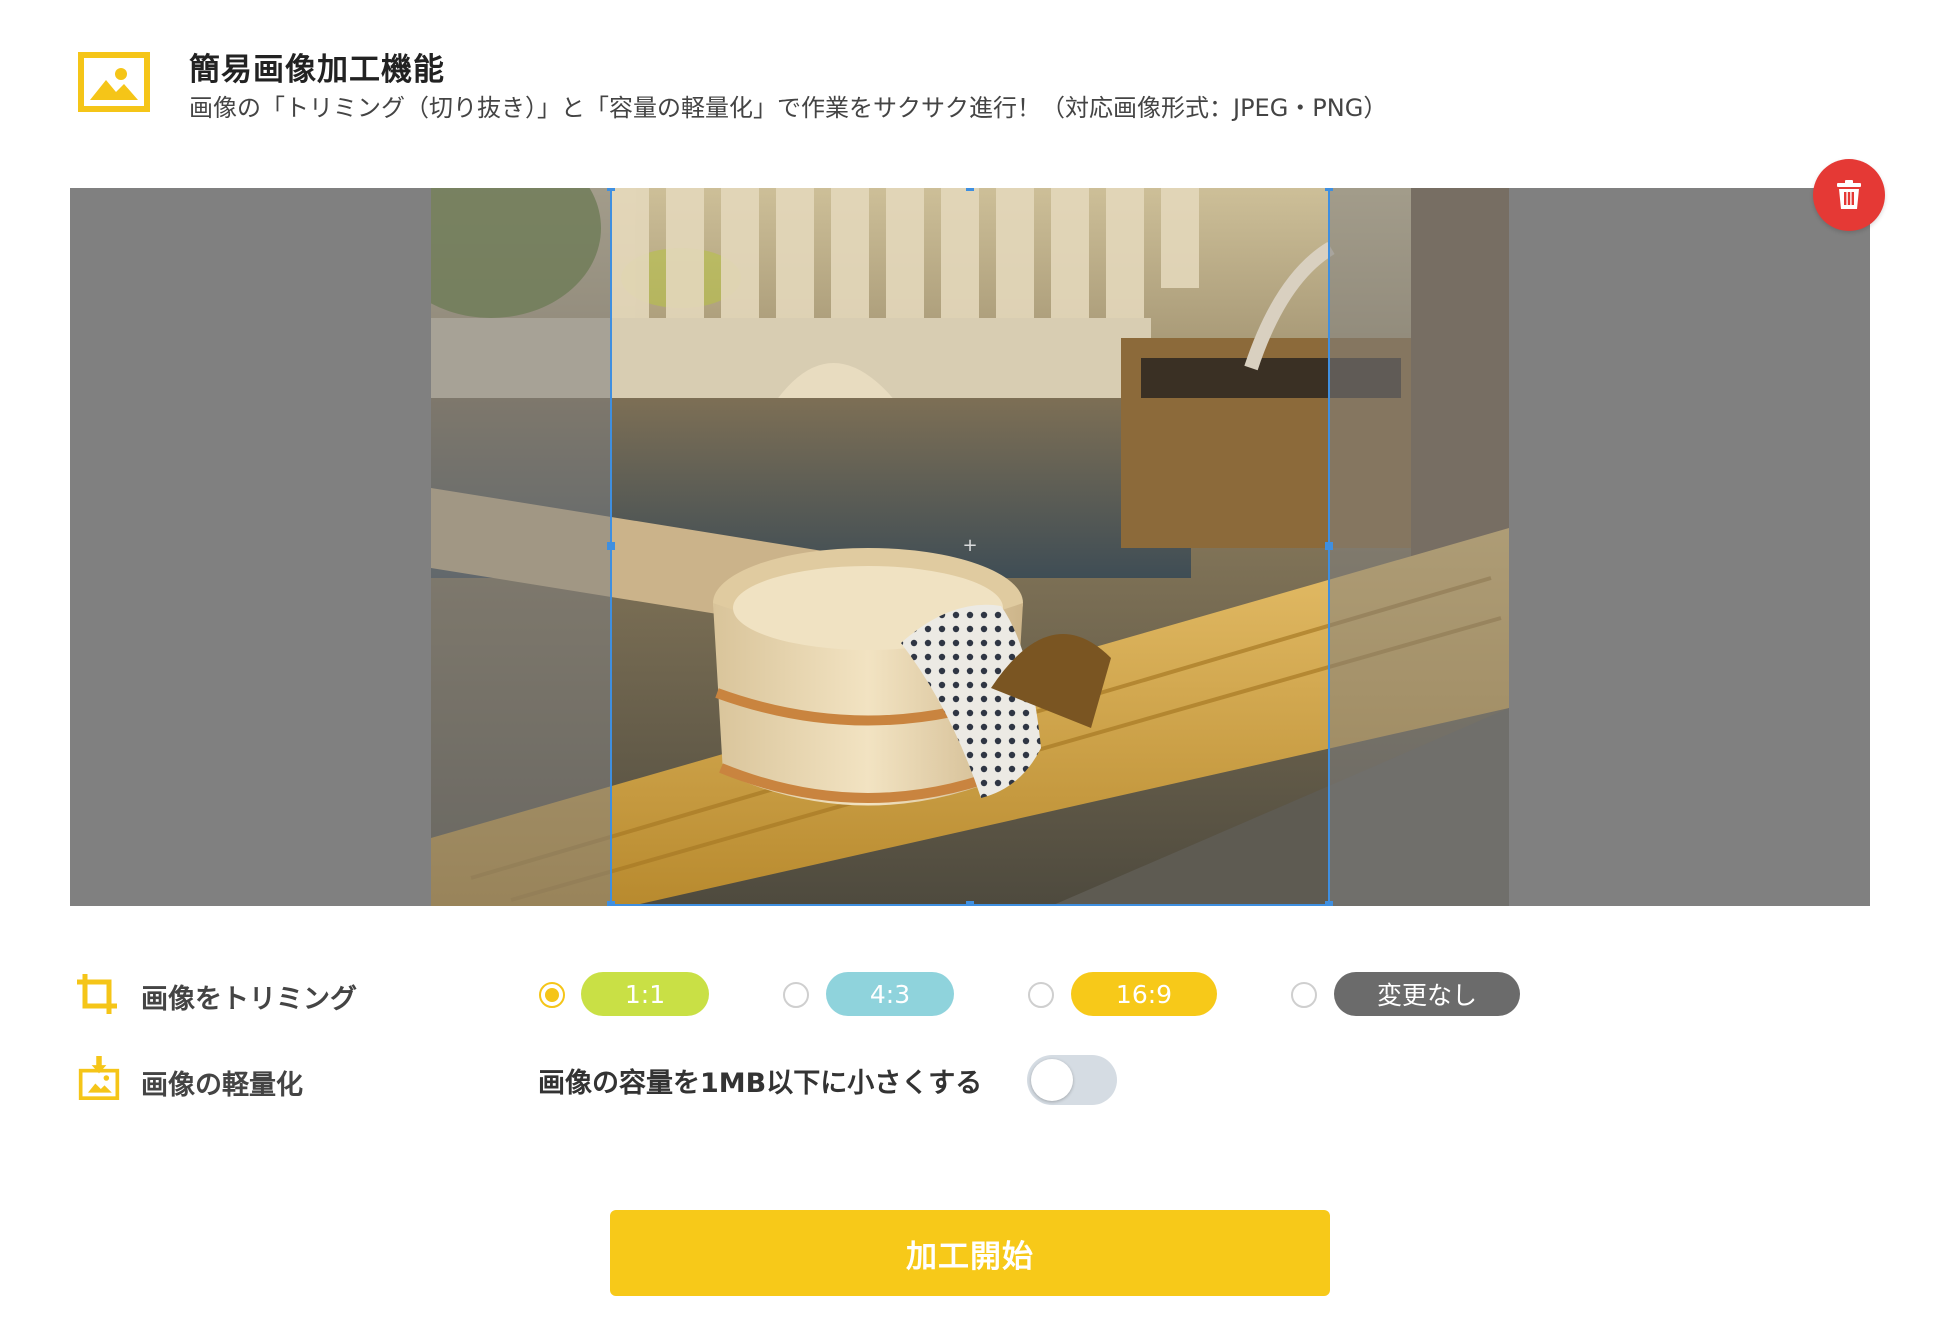  Describe the element at coordinates (760, 1083) in the screenshot. I see `compress-toggle-label: 画像の容量を1MB以下に小さくする` at that location.